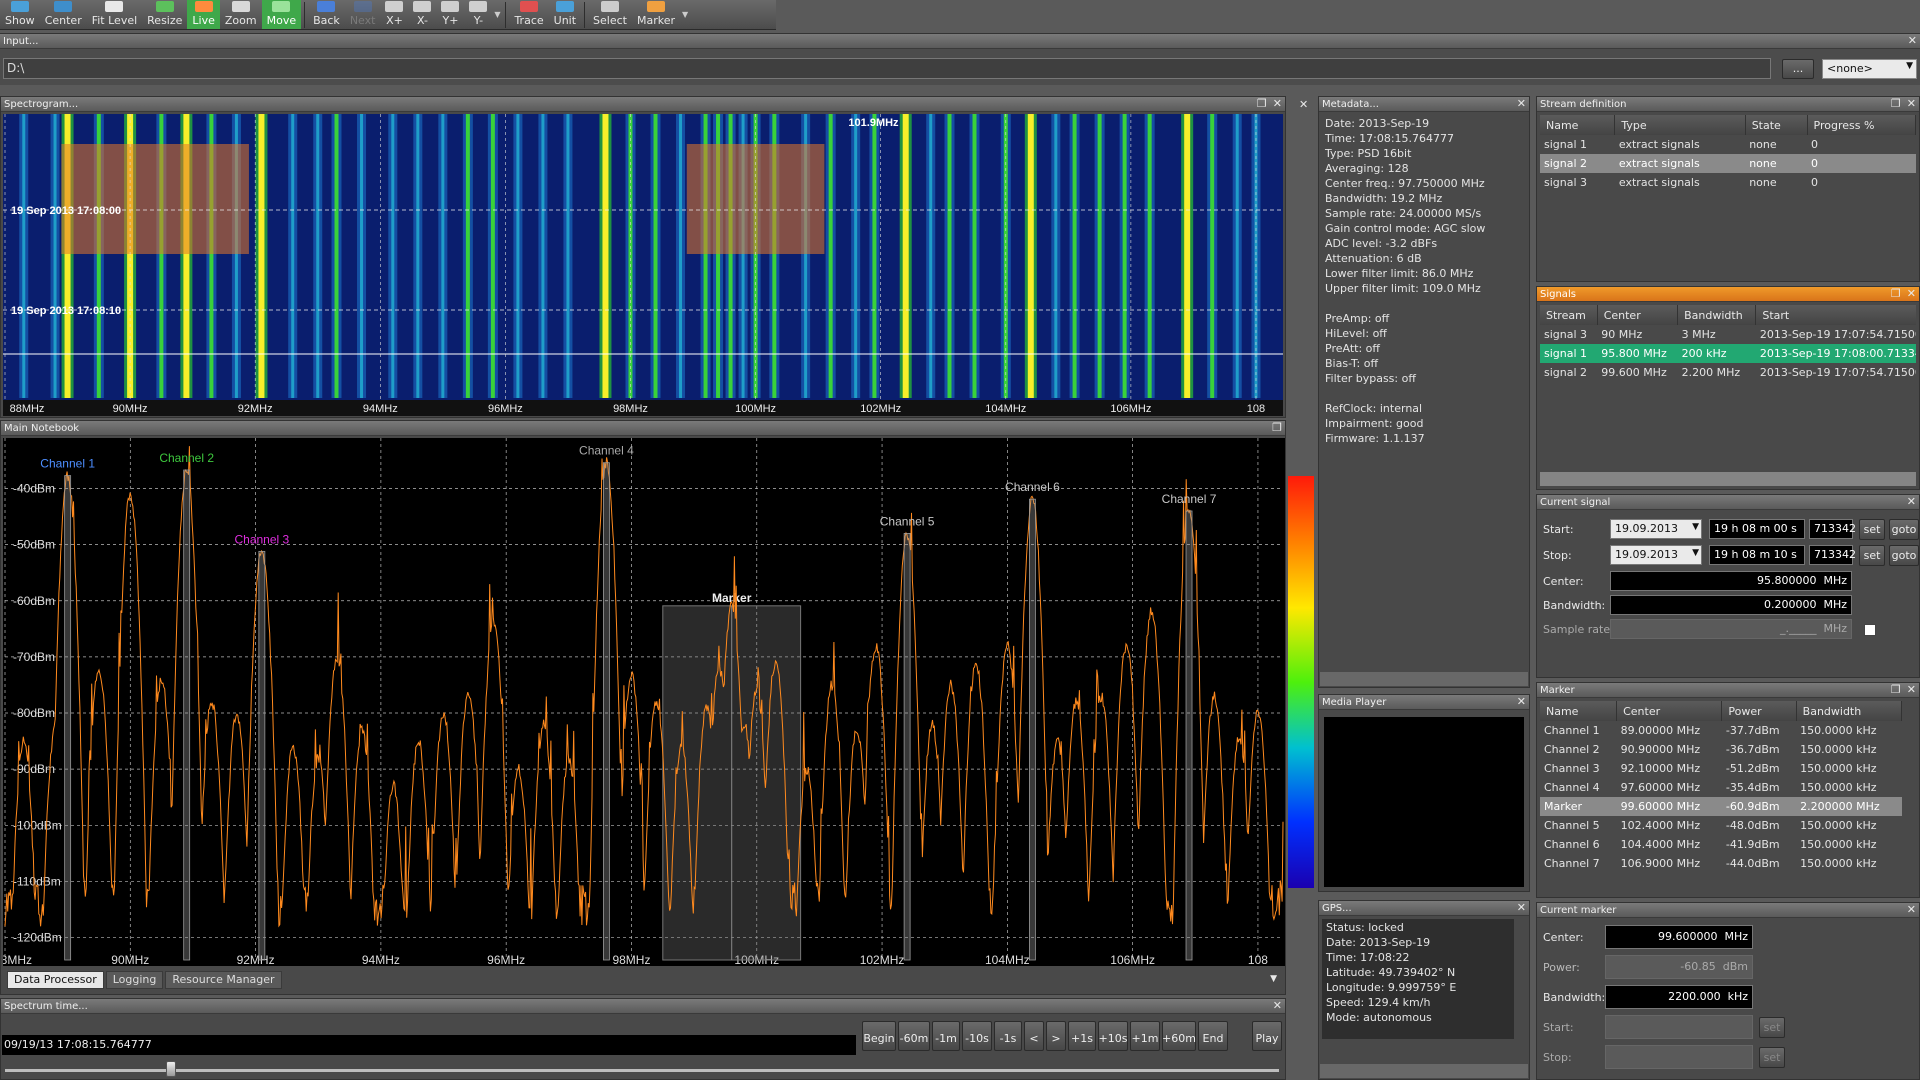 Image resolution: width=1920 pixels, height=1080 pixels. I want to click on column-header: Power, so click(1759, 711).